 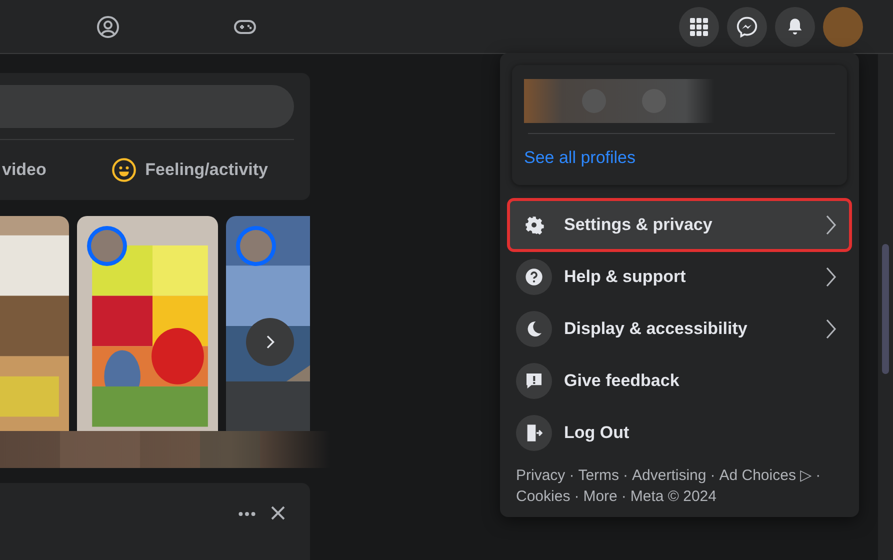 I want to click on messenger-button, so click(x=747, y=26).